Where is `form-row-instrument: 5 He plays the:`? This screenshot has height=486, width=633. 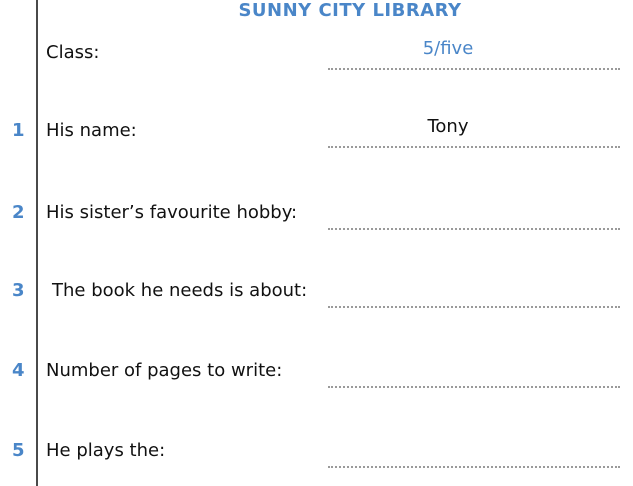 form-row-instrument: 5 He plays the: is located at coordinates (316, 456).